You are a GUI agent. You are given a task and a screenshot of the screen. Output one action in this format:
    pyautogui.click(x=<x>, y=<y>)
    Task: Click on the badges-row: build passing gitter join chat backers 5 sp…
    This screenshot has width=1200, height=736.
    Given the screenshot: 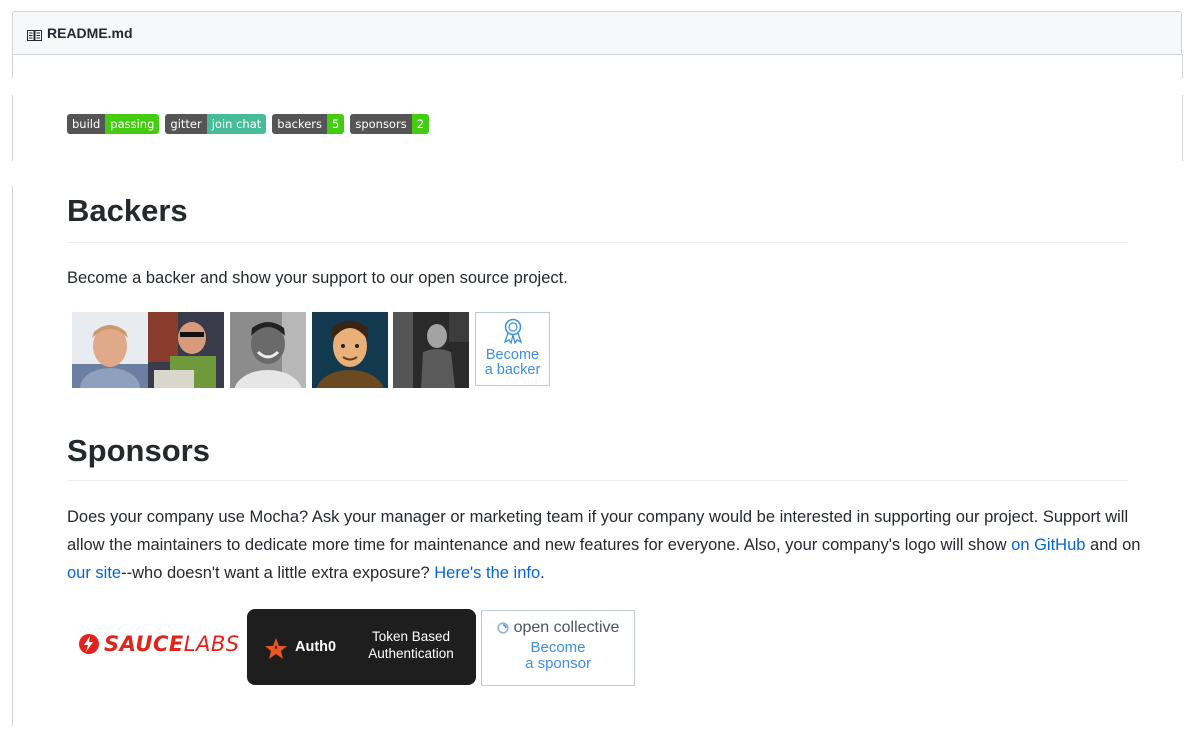 What is the action you would take?
    pyautogui.click(x=248, y=124)
    